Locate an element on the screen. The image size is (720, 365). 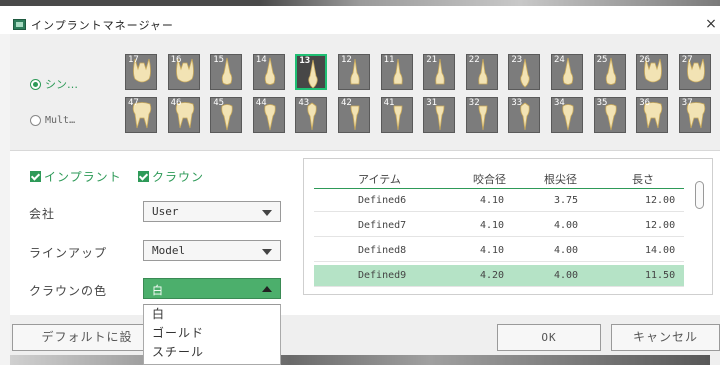
ok-button: OK is located at coordinates (549, 337).